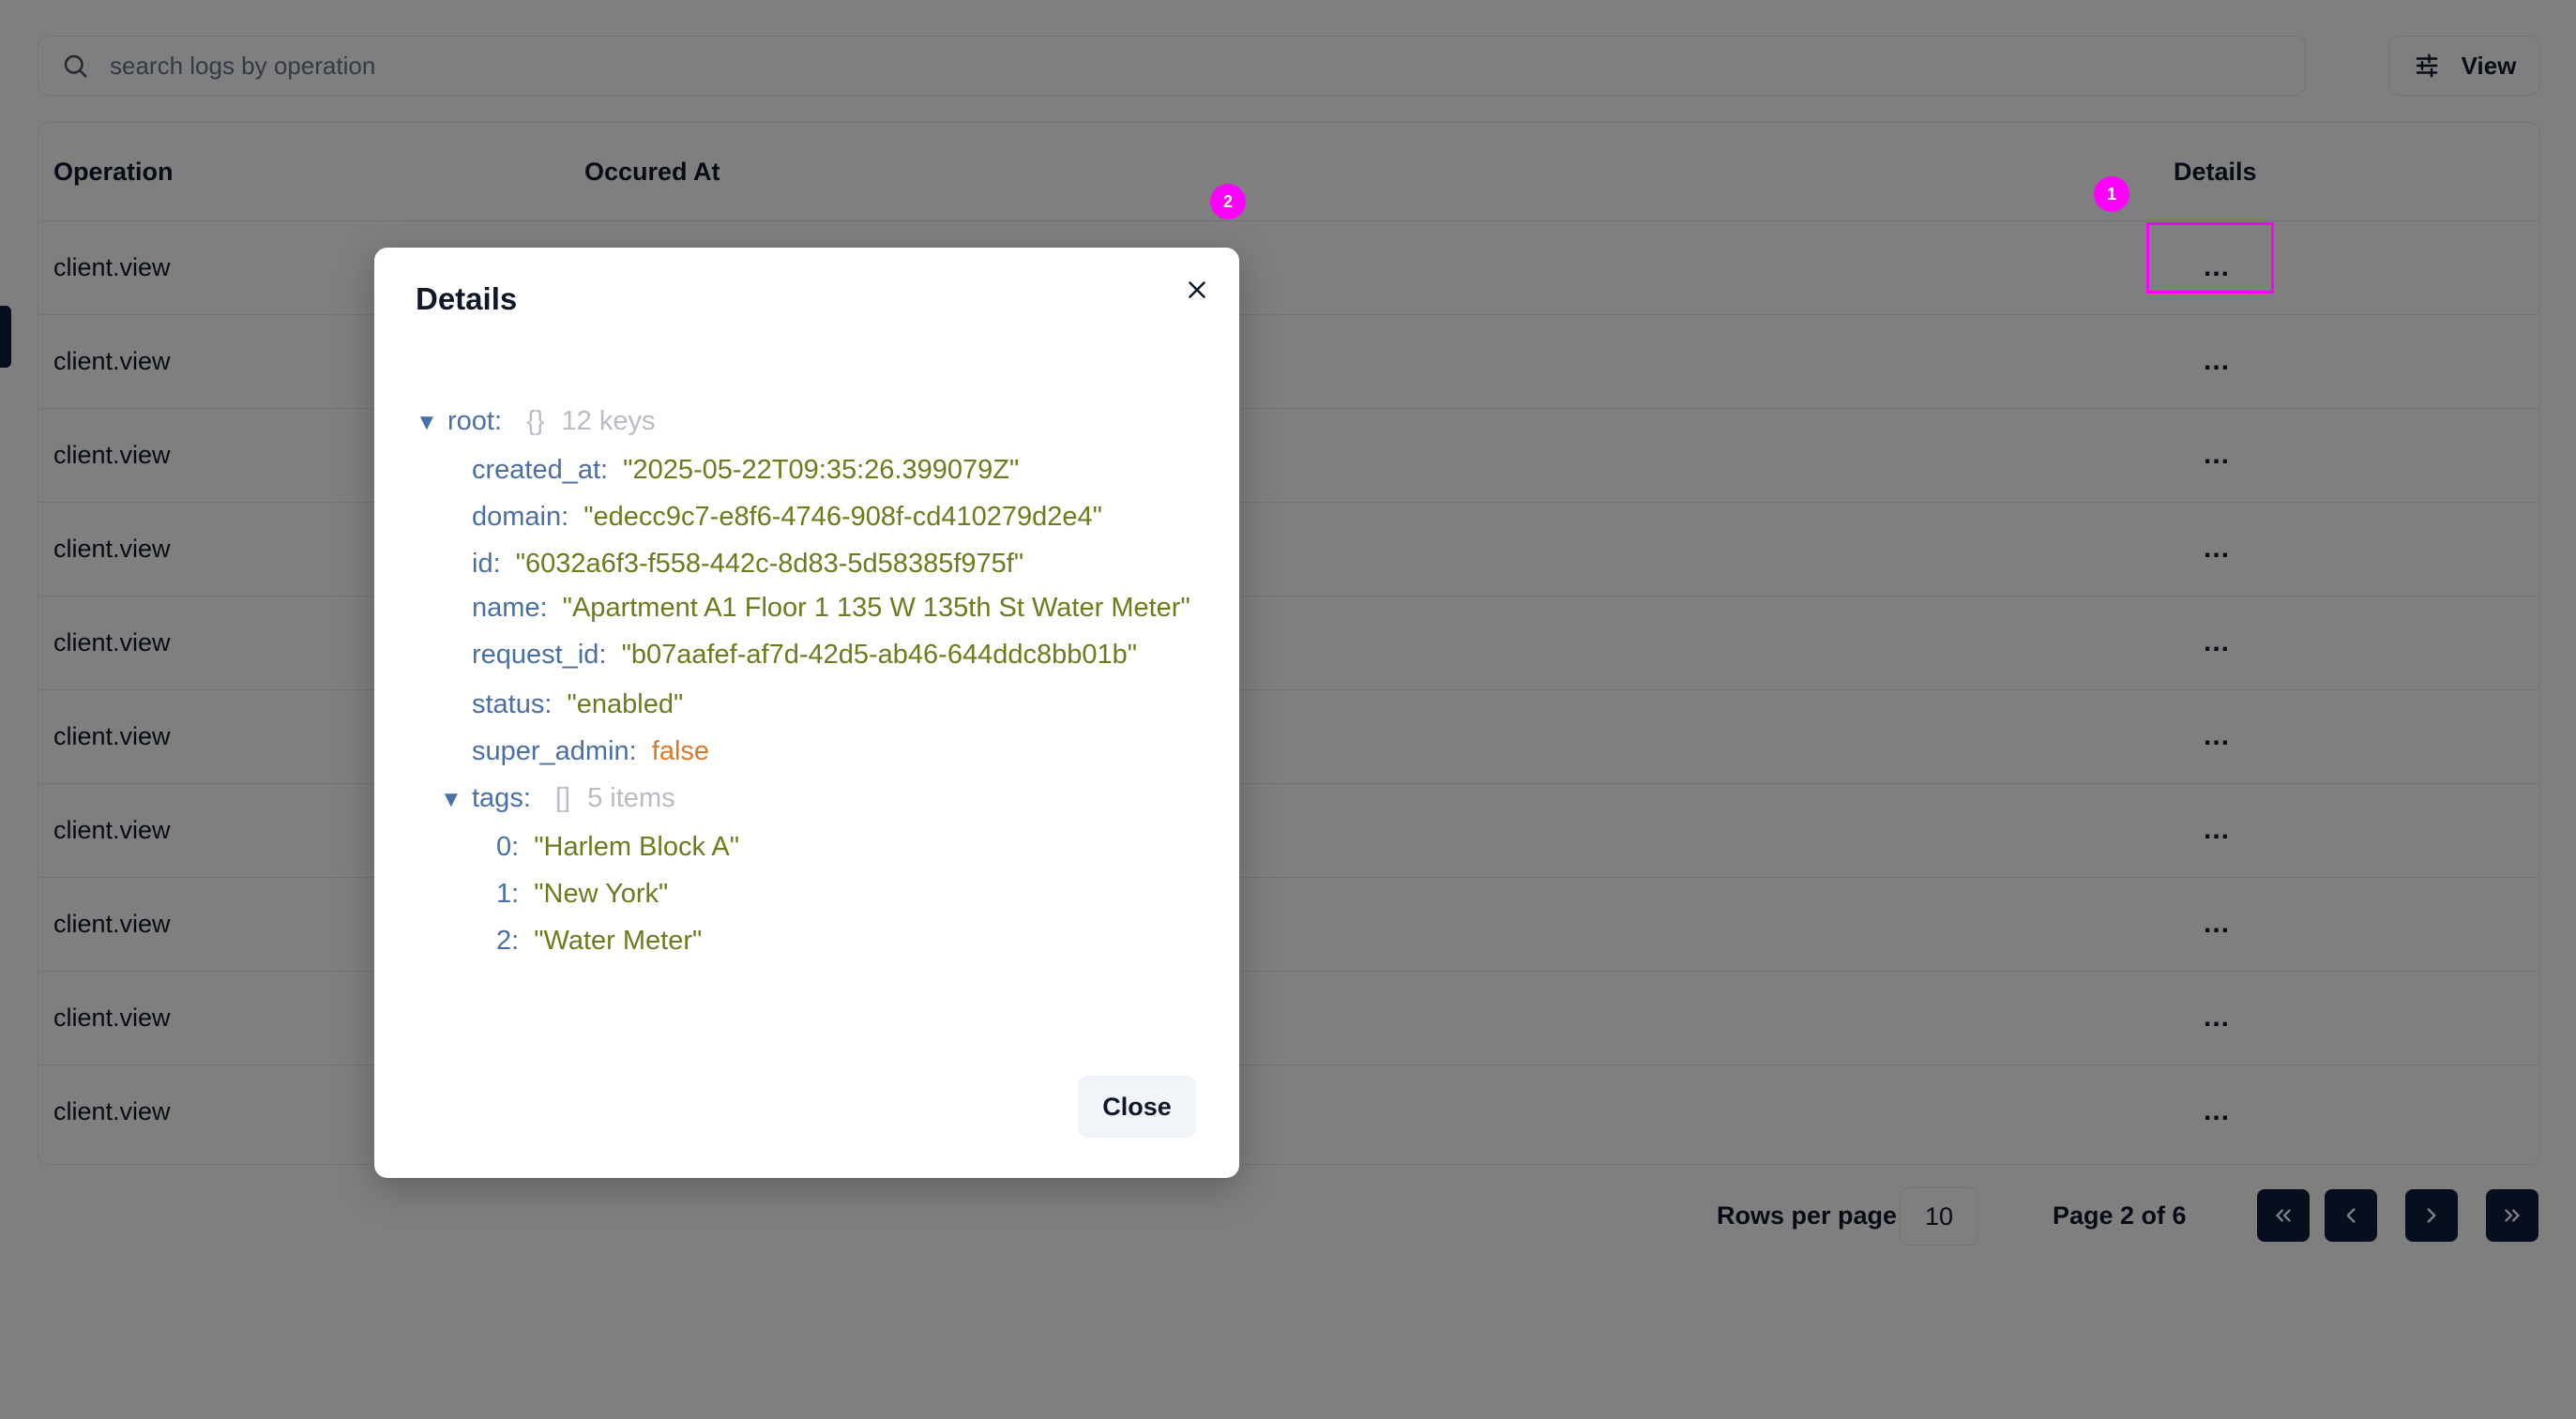  I want to click on json-key: tags:, so click(501, 798).